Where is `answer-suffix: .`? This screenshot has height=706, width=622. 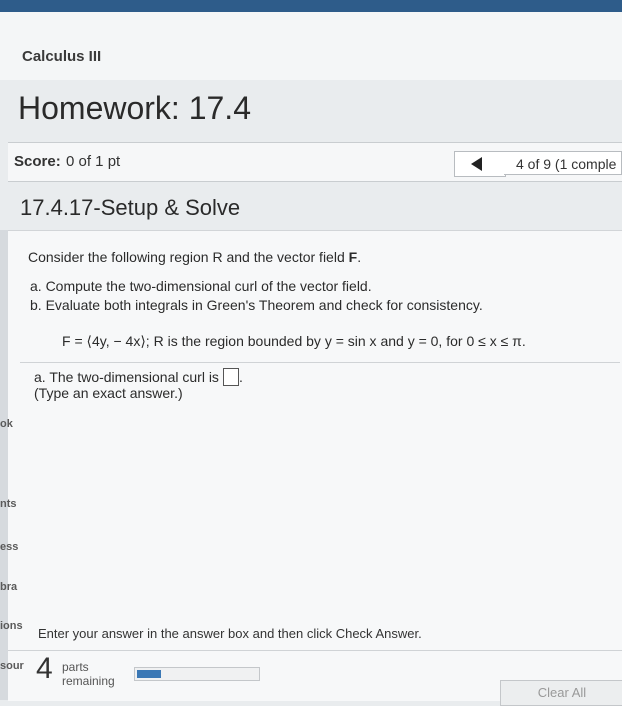
answer-suffix: . is located at coordinates (240, 377).